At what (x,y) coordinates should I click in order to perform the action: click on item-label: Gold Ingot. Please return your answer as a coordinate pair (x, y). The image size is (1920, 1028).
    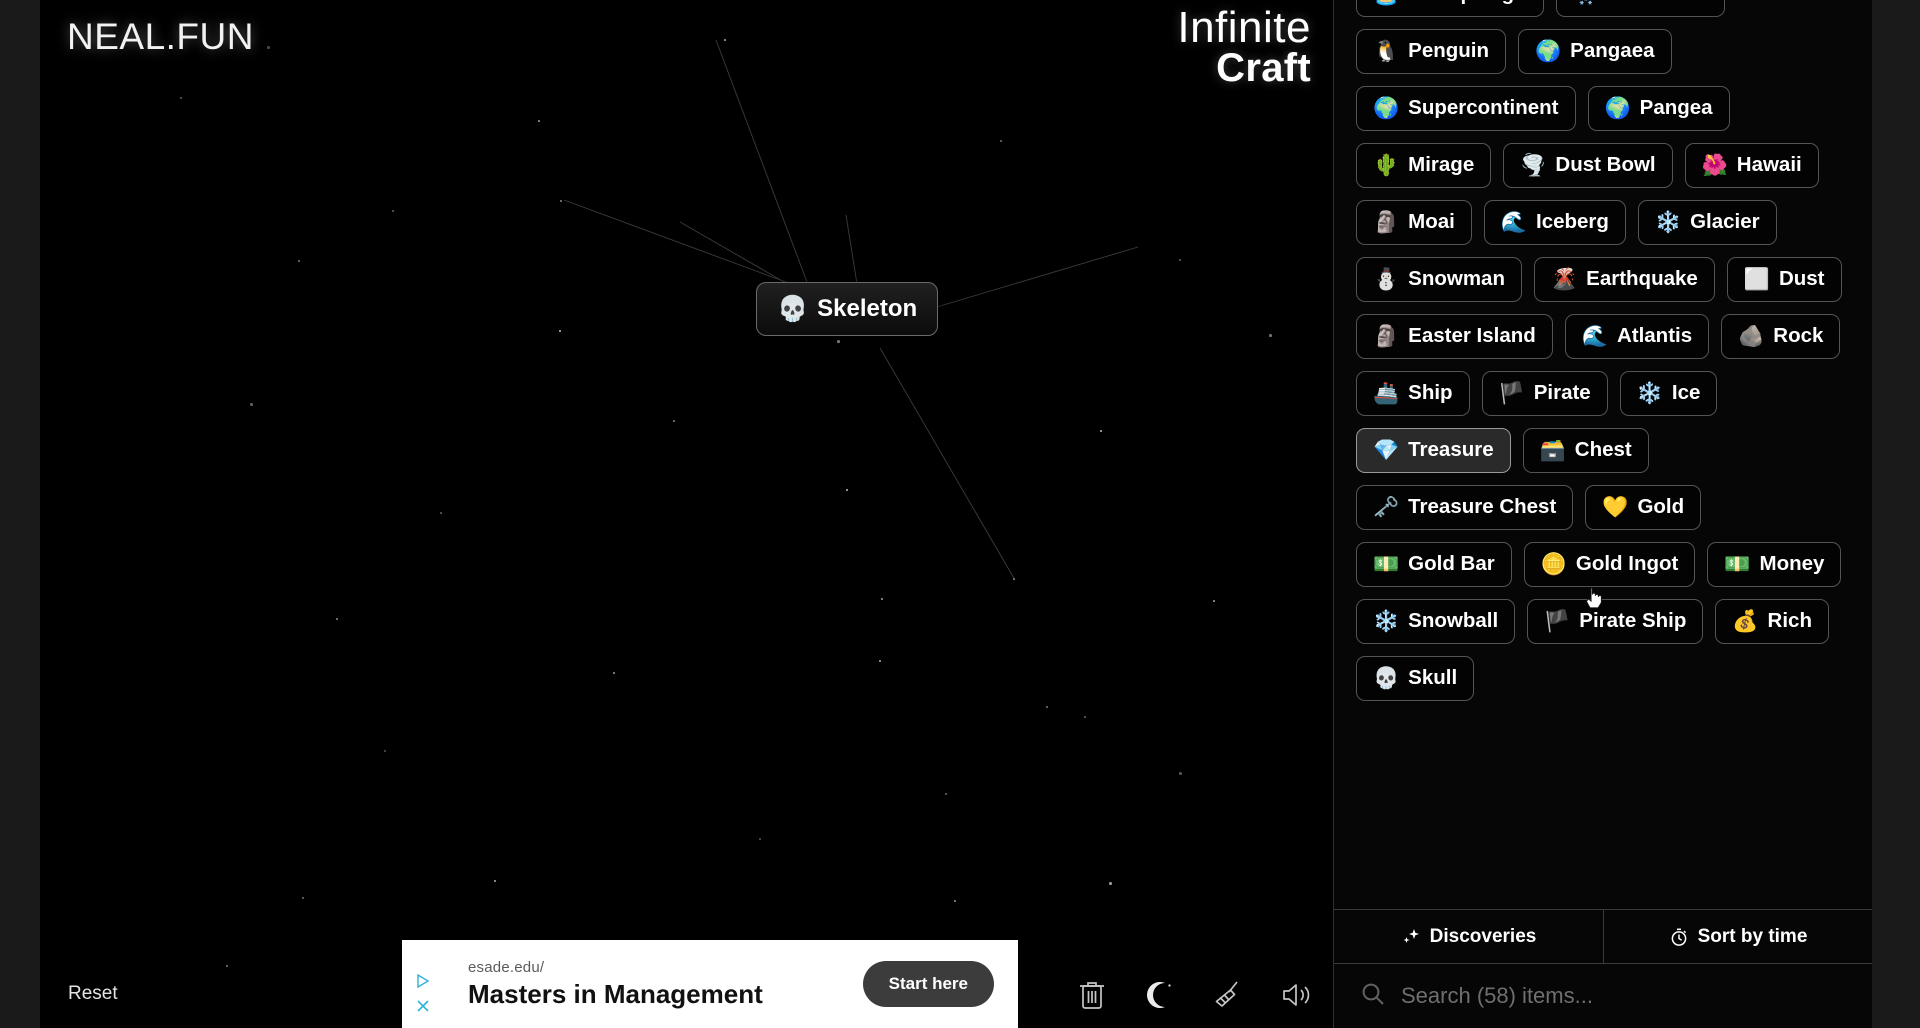
    Looking at the image, I should click on (1627, 564).